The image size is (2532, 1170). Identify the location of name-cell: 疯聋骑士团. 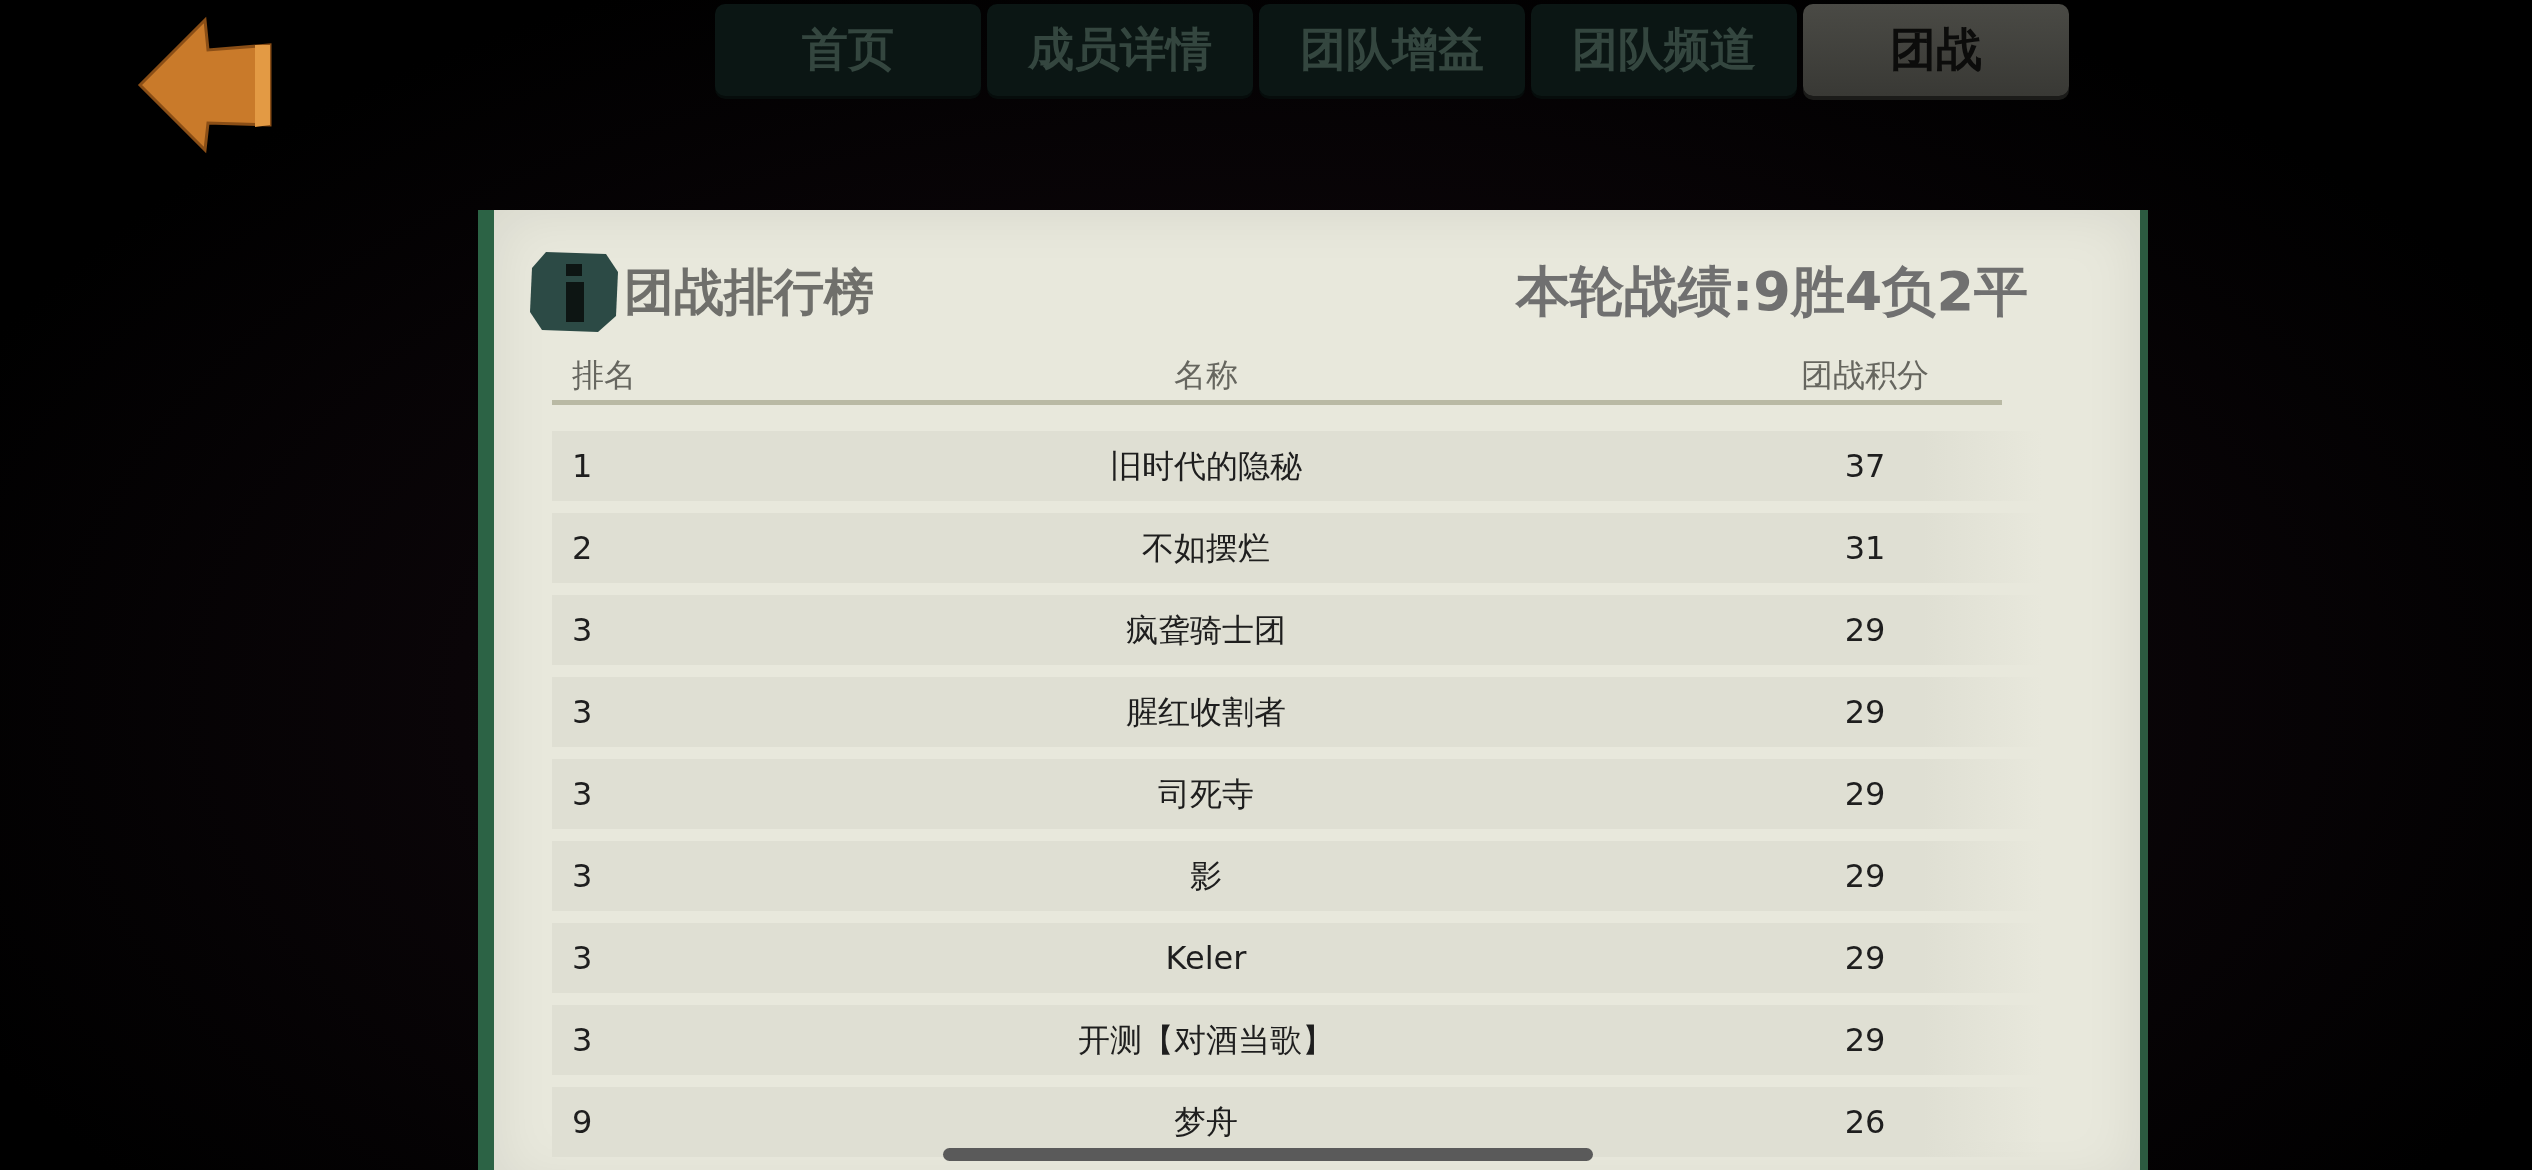
(1206, 630).